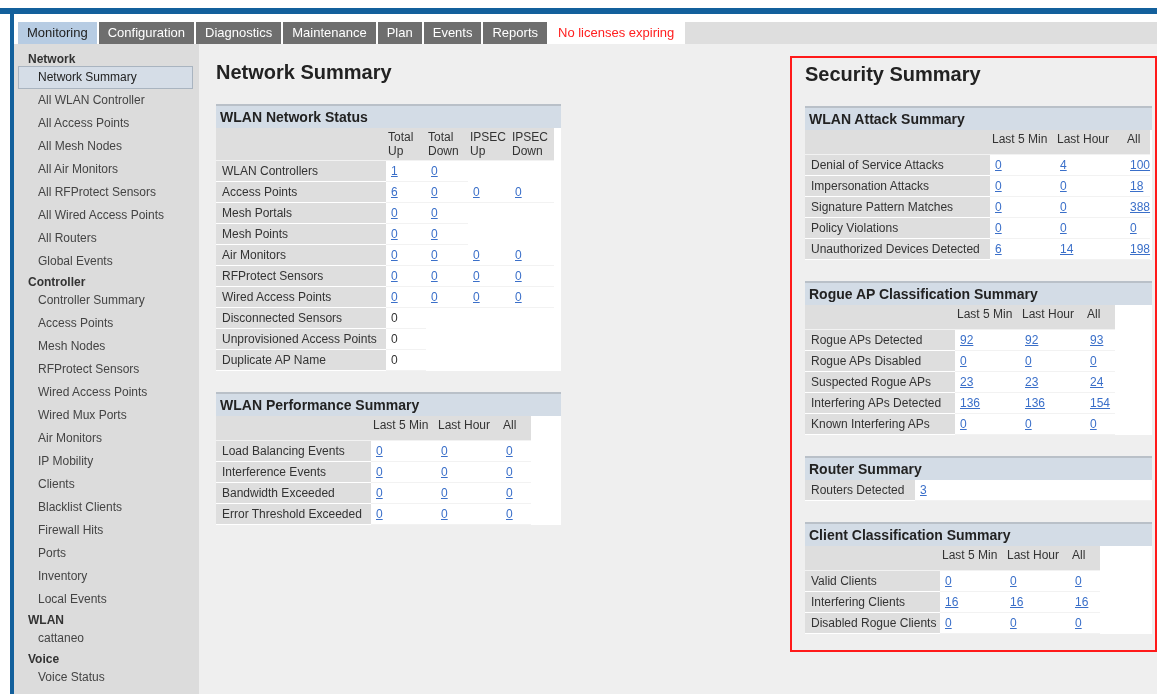  What do you see at coordinates (515, 33) in the screenshot?
I see `nav-tab: Reports` at bounding box center [515, 33].